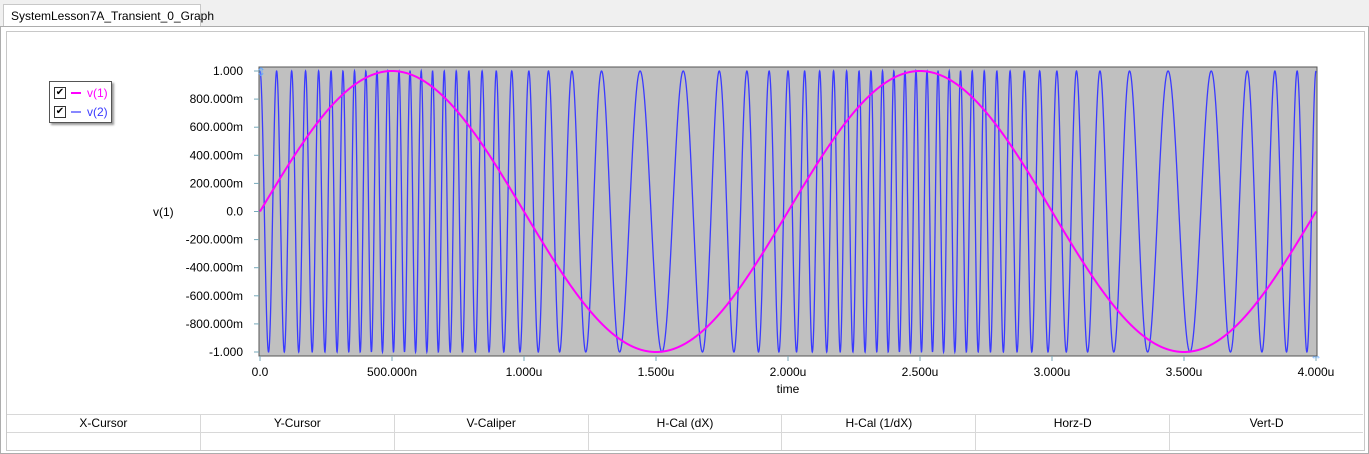 The height and width of the screenshot is (454, 1369). I want to click on x-axis-label: time, so click(788, 389).